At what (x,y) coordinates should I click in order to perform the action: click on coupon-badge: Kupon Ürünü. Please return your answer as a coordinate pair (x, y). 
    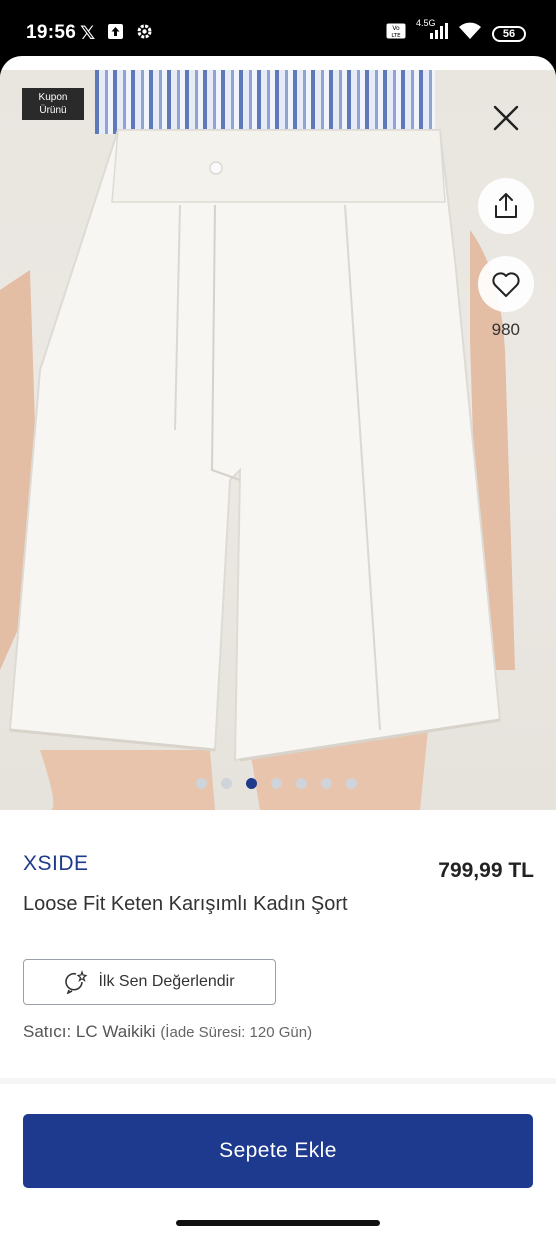
    Looking at the image, I should click on (53, 104).